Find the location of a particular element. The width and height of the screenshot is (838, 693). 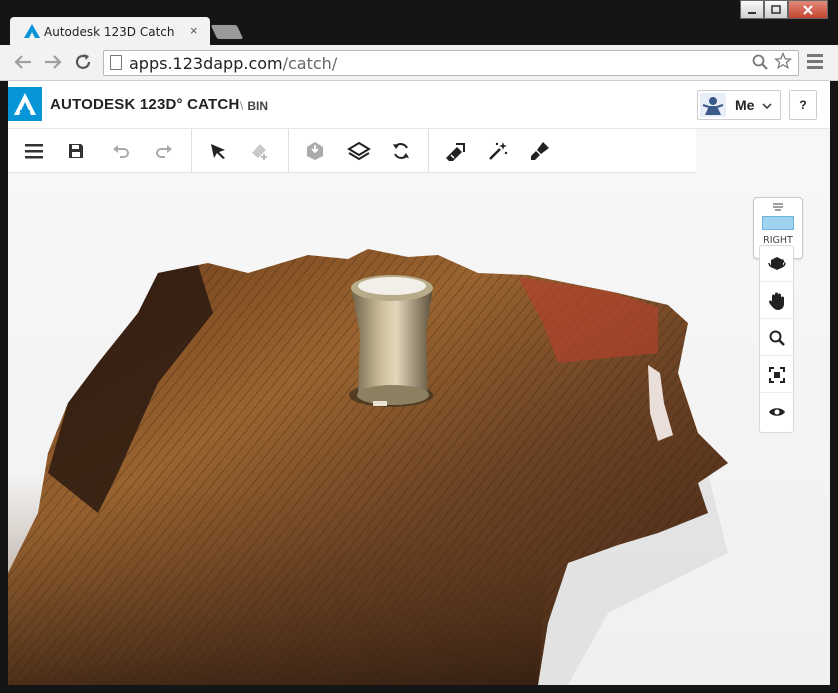

view-button is located at coordinates (776, 412).